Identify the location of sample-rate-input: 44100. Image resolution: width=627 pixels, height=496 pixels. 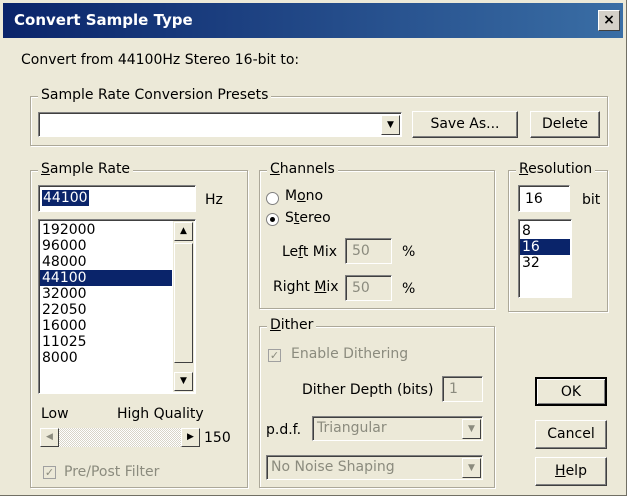
(117, 198).